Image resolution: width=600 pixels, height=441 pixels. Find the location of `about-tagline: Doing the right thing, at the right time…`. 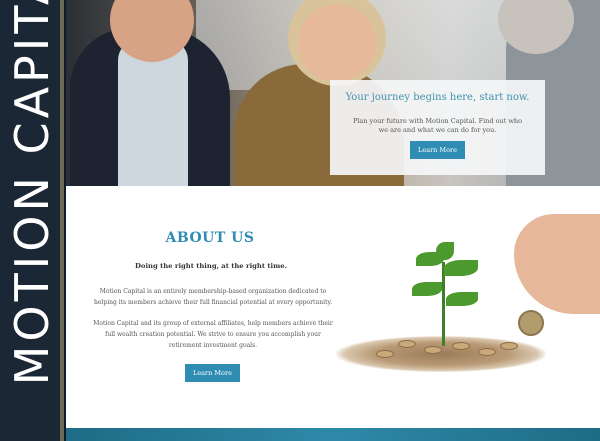

about-tagline: Doing the right thing, at the right time… is located at coordinates (211, 266).